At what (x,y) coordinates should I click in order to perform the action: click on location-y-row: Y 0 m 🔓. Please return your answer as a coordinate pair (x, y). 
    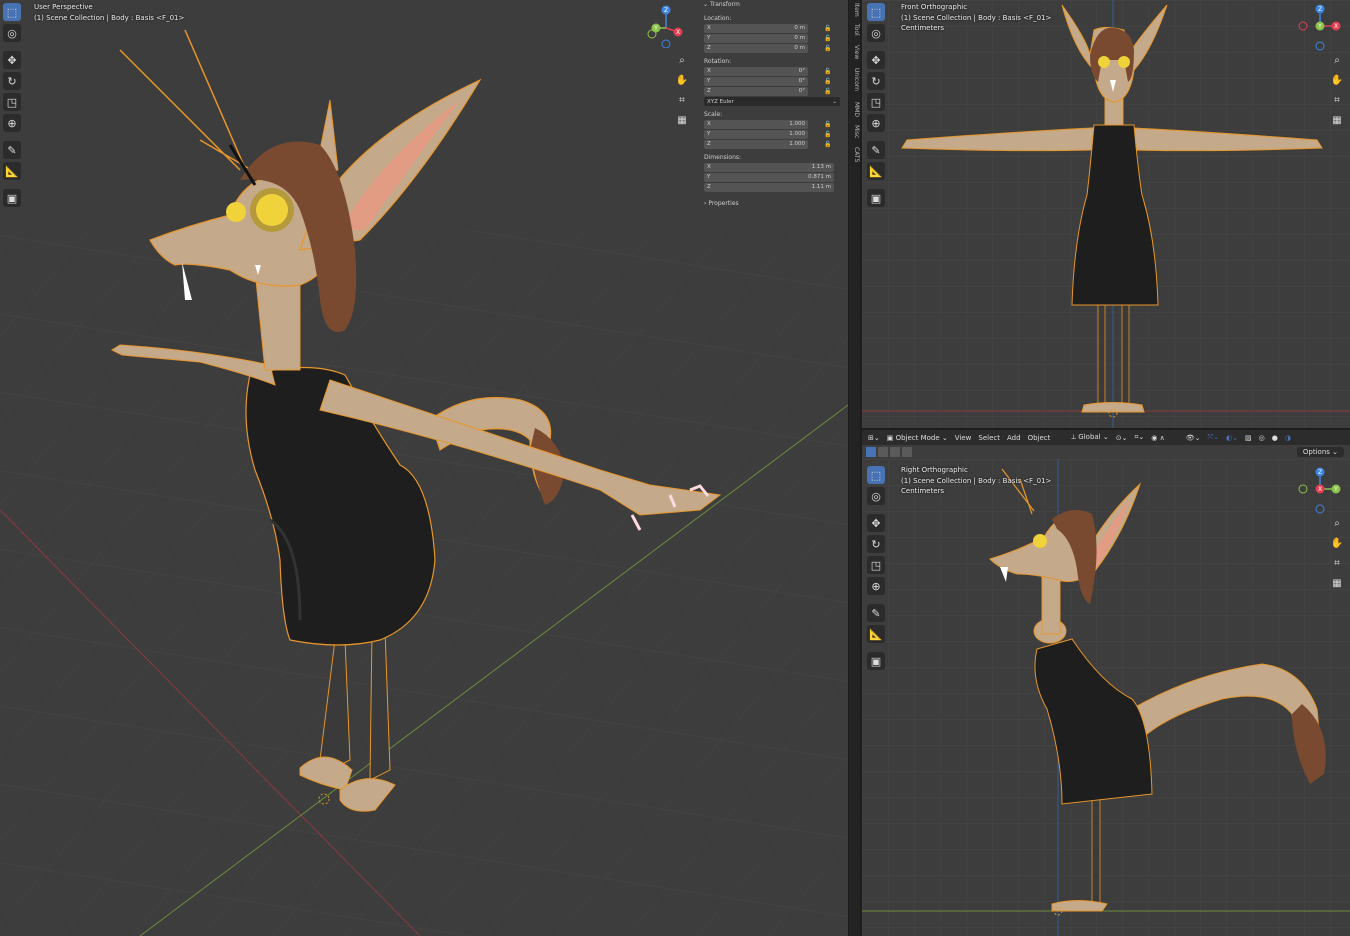
    Looking at the image, I should click on (774, 38).